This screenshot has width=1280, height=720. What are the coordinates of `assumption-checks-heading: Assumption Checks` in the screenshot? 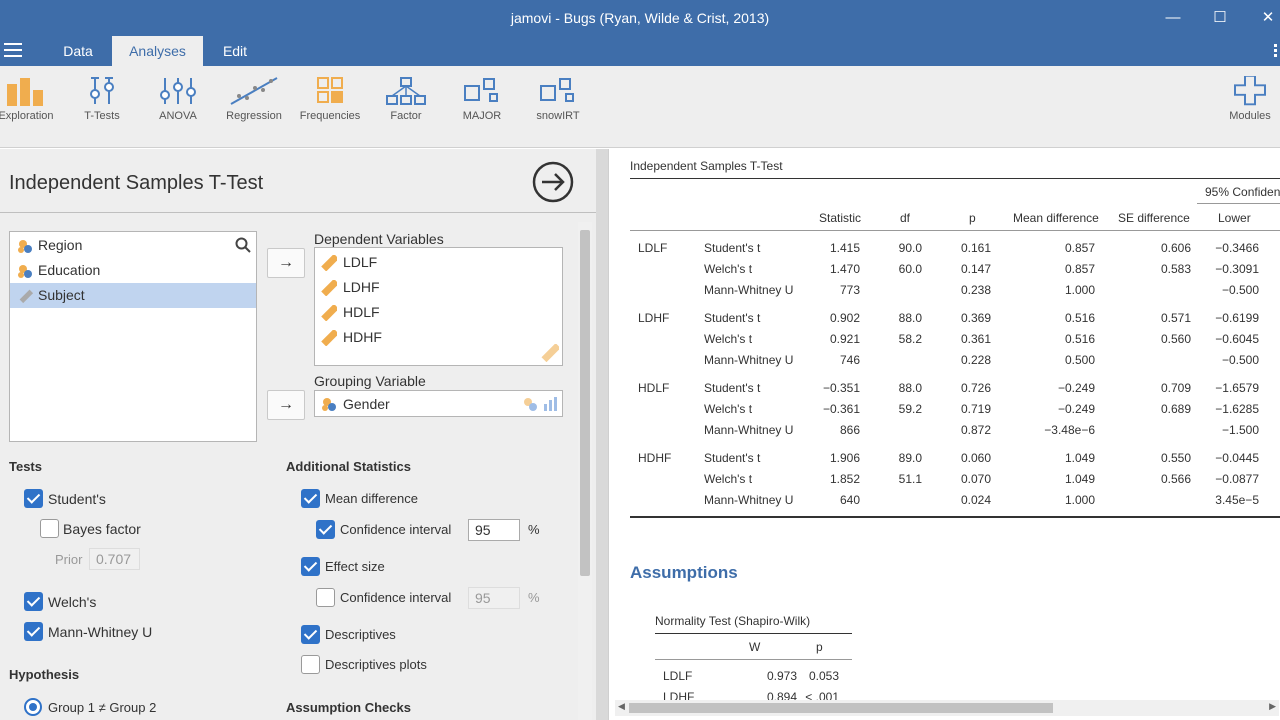 It's located at (348, 707).